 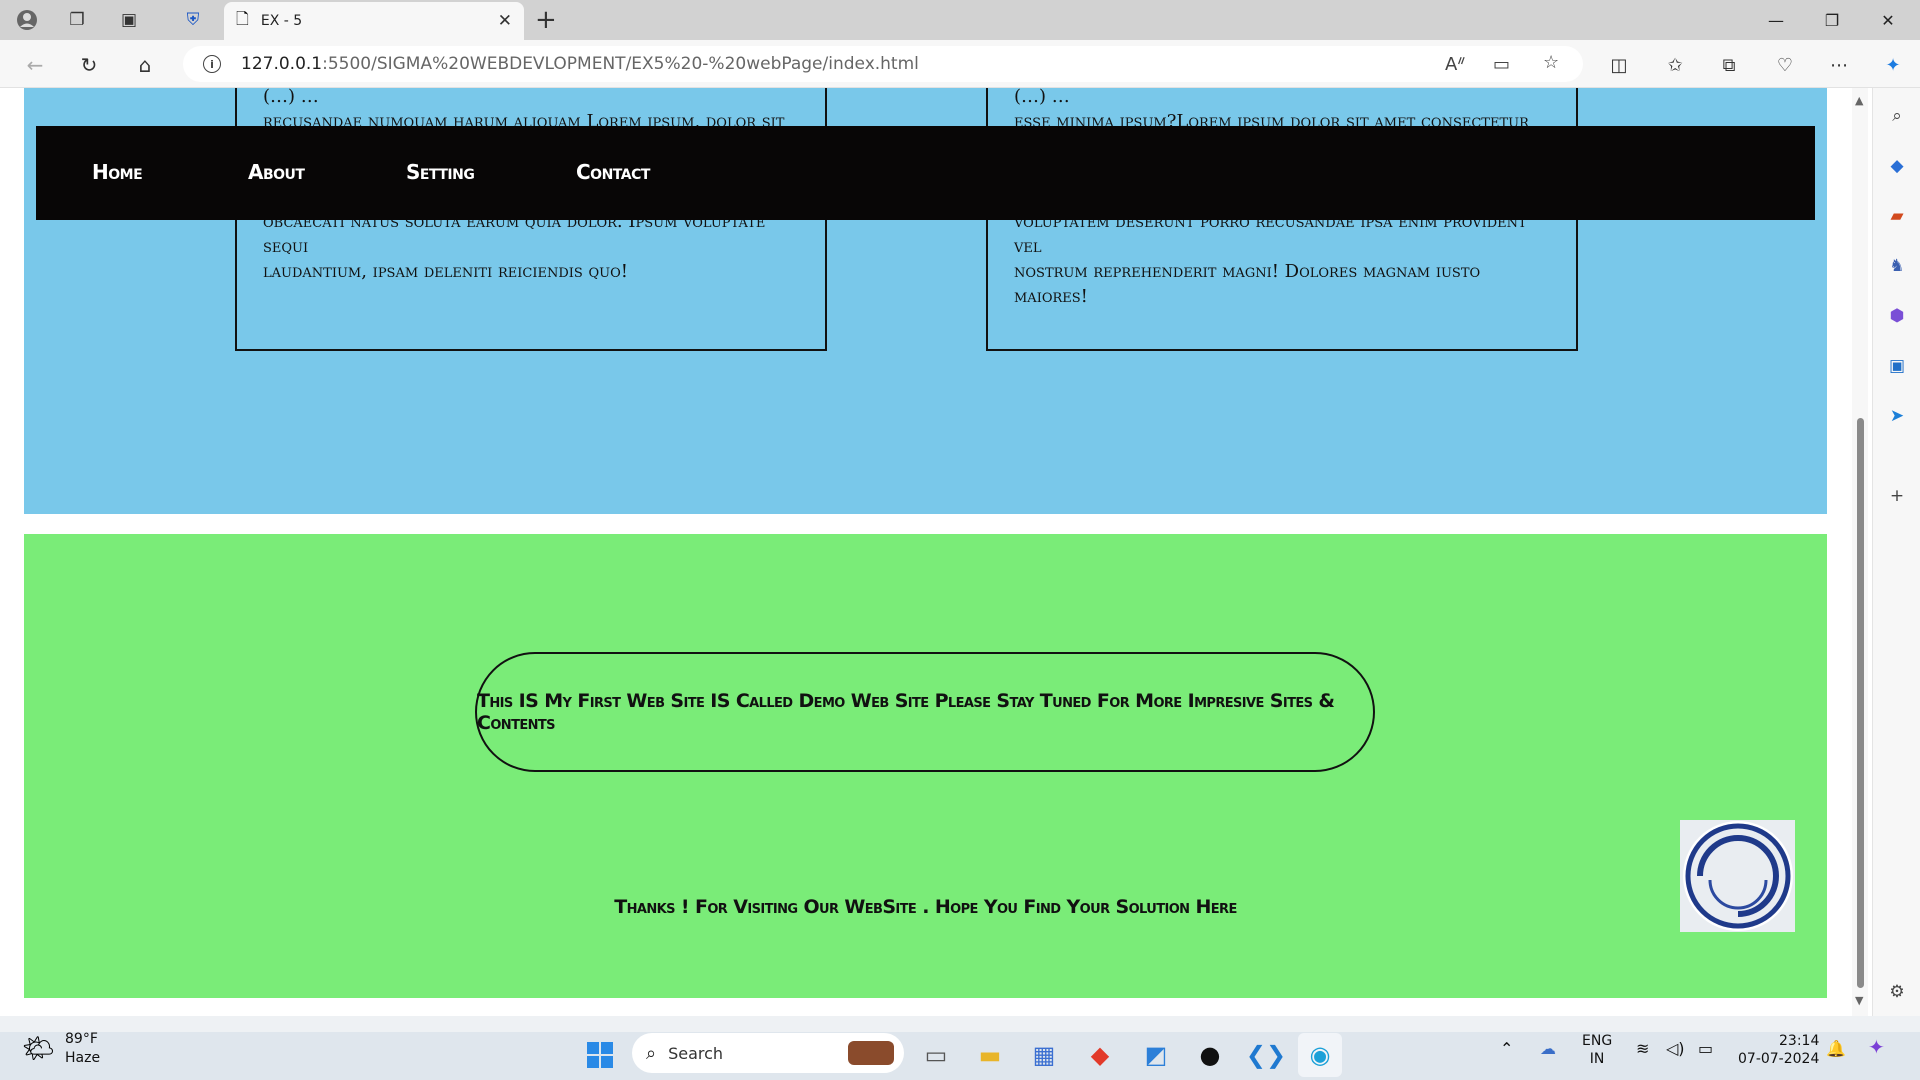 What do you see at coordinates (546, 20) in the screenshot?
I see `new-tab-icon: +` at bounding box center [546, 20].